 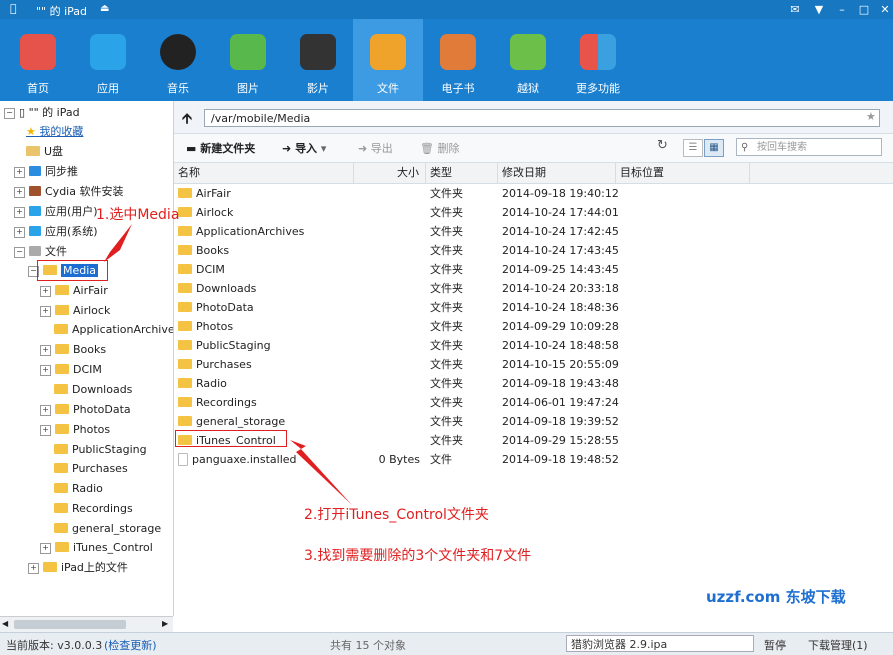 I want to click on arrow-step2, so click(x=321, y=472).